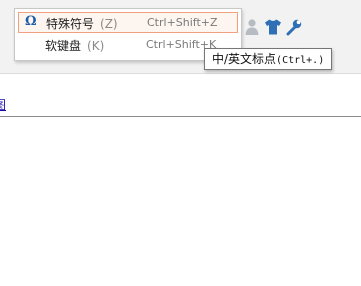  I want to click on punctuation-tooltip: 中/英文标点(Ctrl+.), so click(268, 59).